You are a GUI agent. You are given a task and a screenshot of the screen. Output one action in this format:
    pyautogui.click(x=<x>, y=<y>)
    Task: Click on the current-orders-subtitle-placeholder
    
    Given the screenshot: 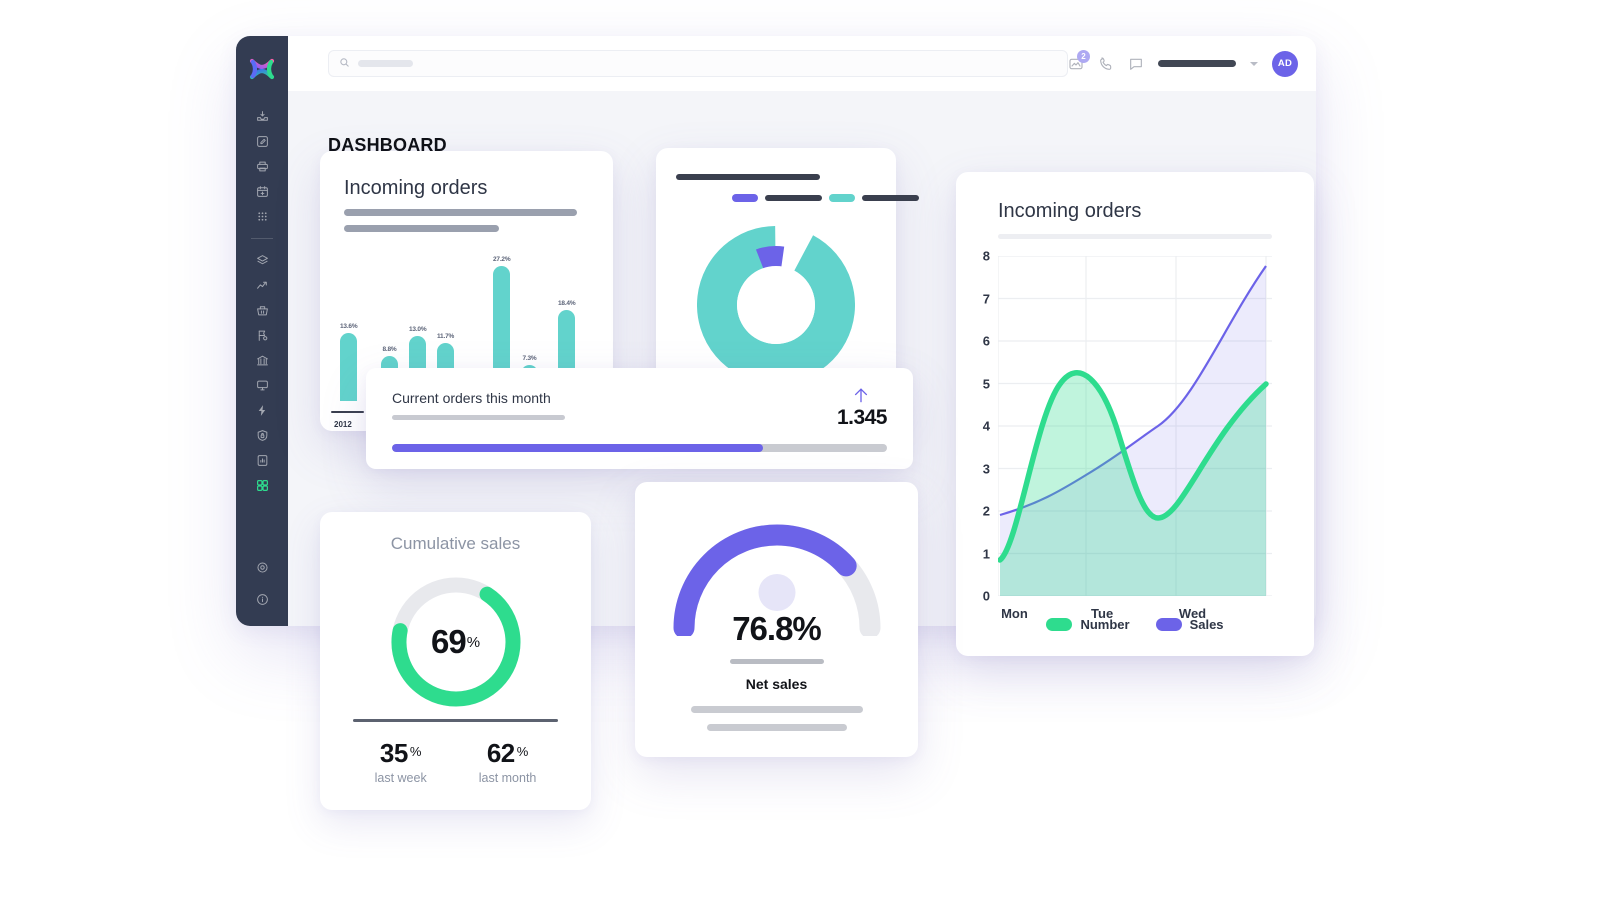 What is the action you would take?
    pyautogui.click(x=478, y=417)
    